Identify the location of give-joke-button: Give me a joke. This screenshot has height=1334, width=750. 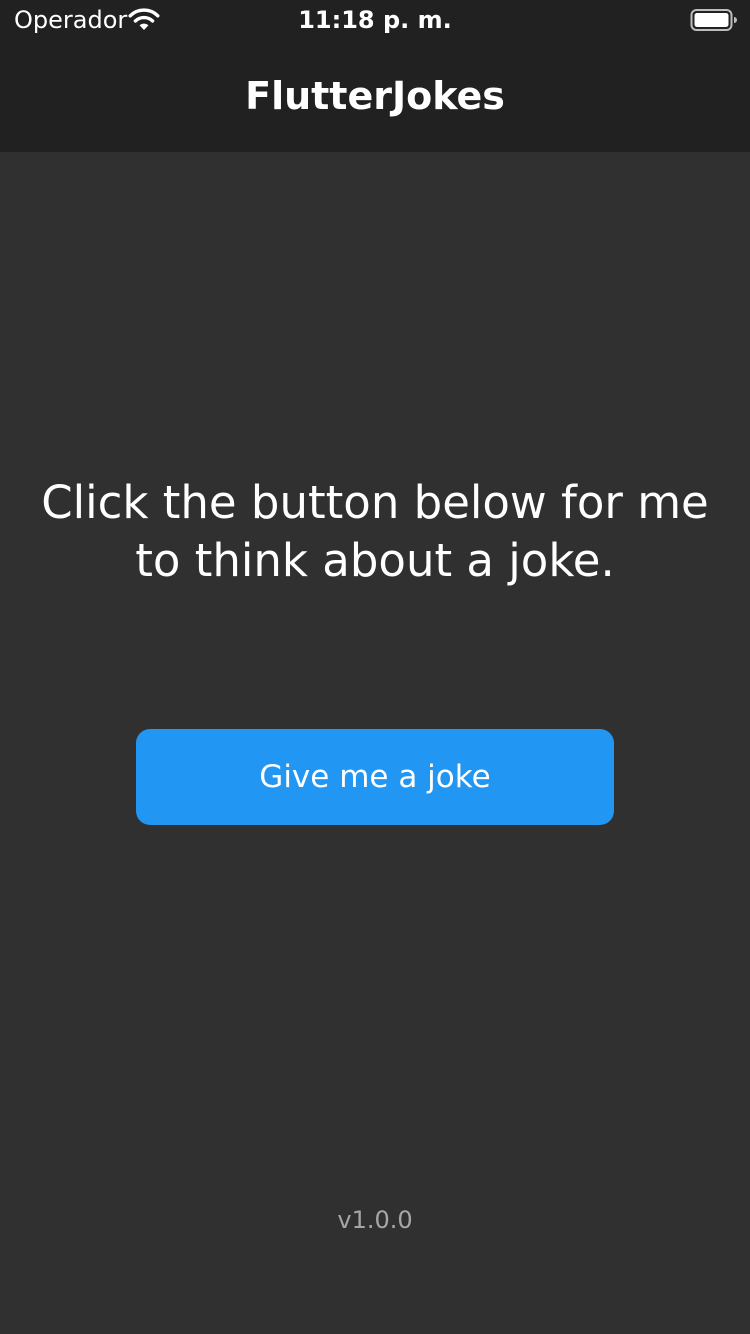
(375, 777).